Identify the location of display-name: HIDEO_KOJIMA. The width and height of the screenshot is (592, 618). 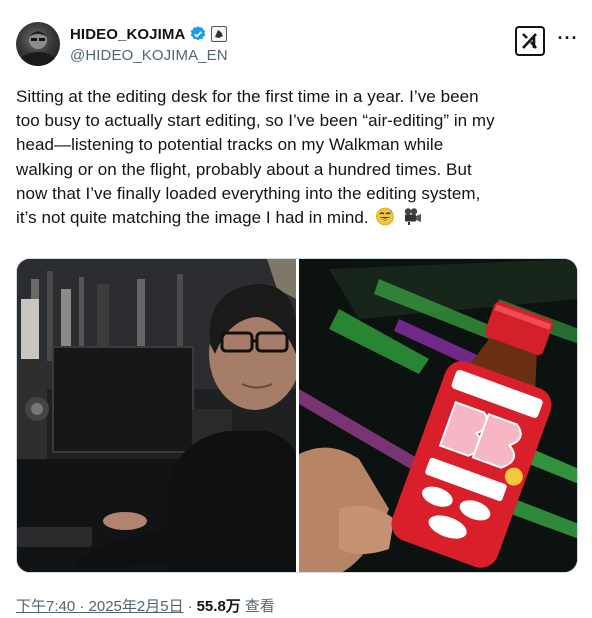
(127, 34).